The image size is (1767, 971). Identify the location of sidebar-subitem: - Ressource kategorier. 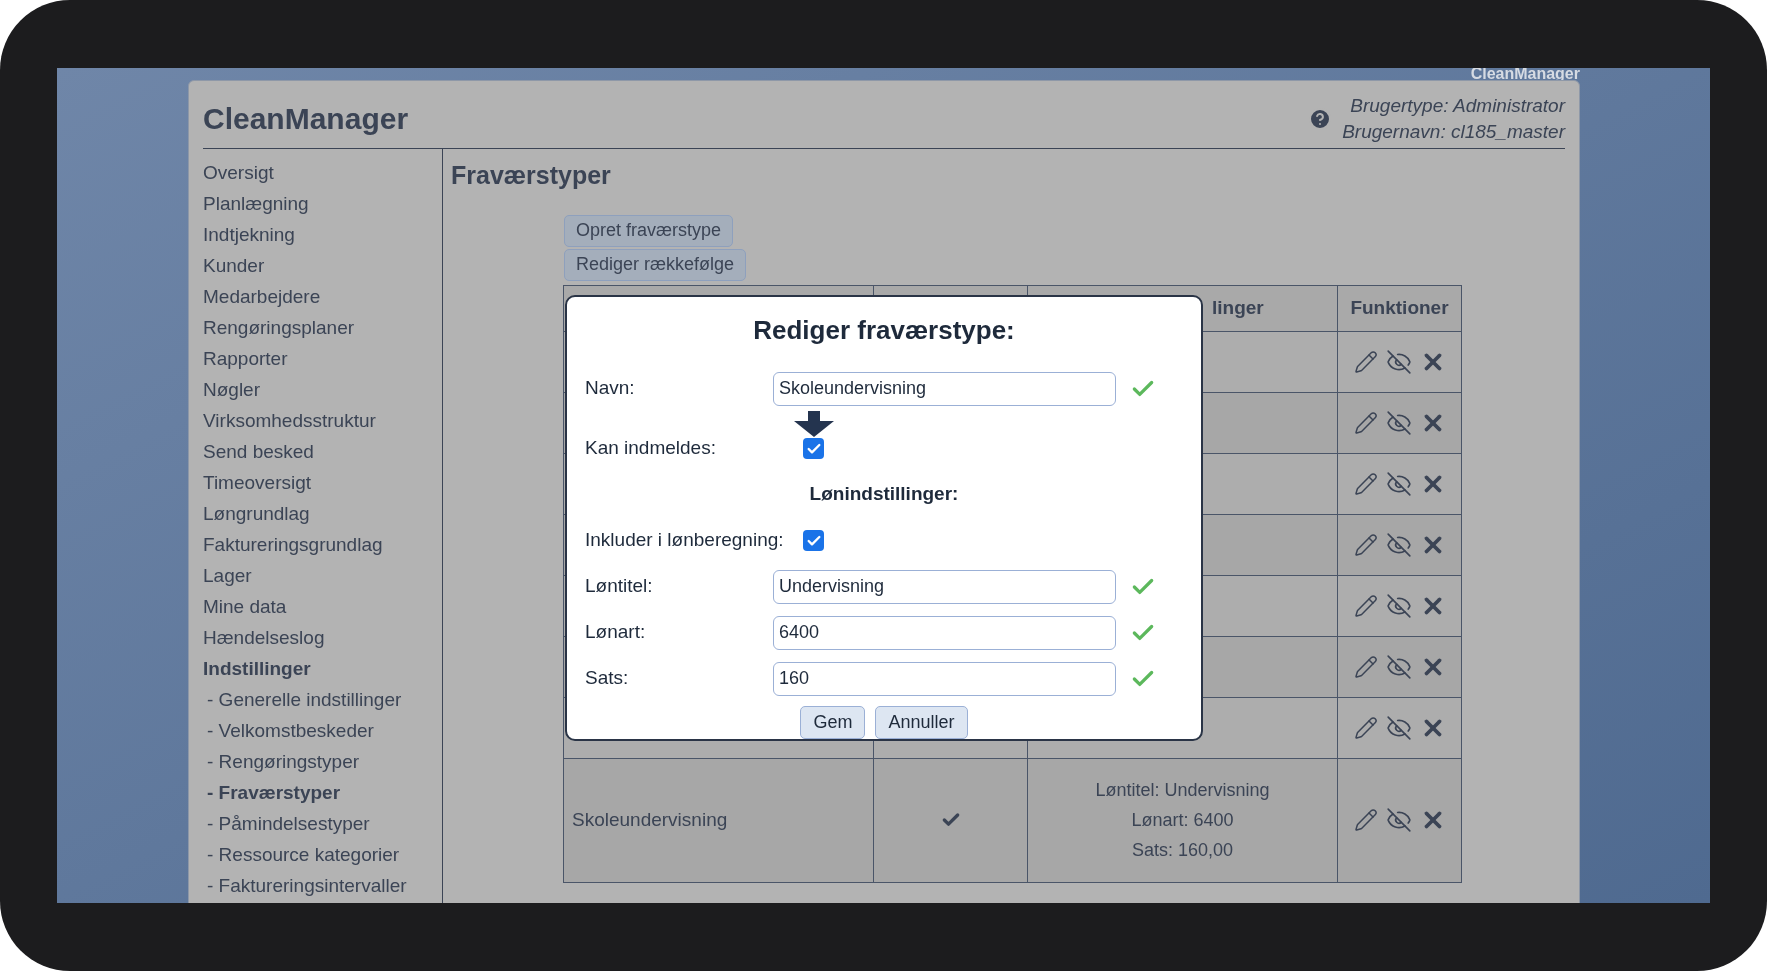
(322, 854).